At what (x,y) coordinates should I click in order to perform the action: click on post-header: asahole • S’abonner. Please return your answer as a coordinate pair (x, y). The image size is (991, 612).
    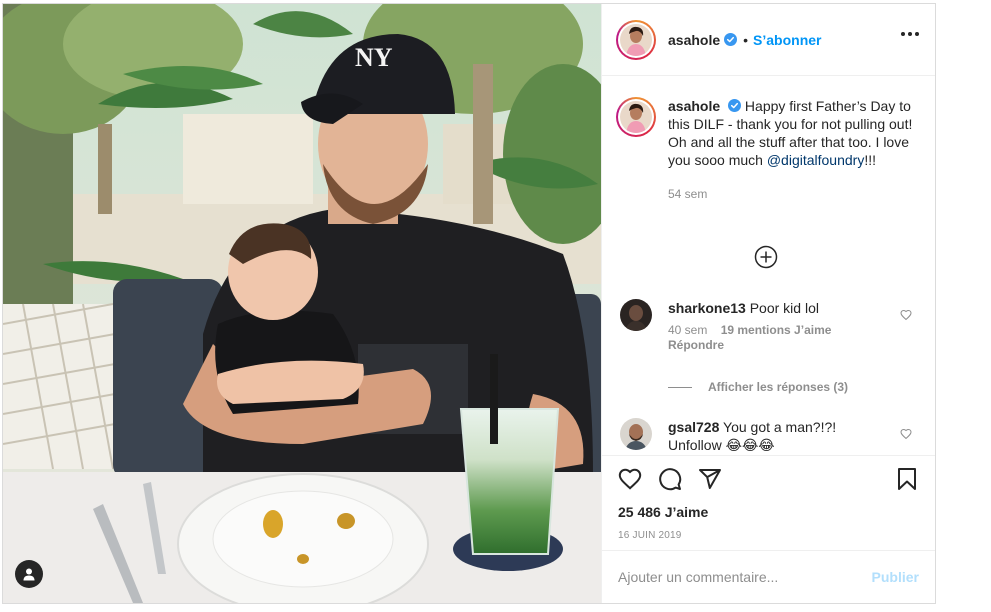
    Looking at the image, I should click on (768, 40).